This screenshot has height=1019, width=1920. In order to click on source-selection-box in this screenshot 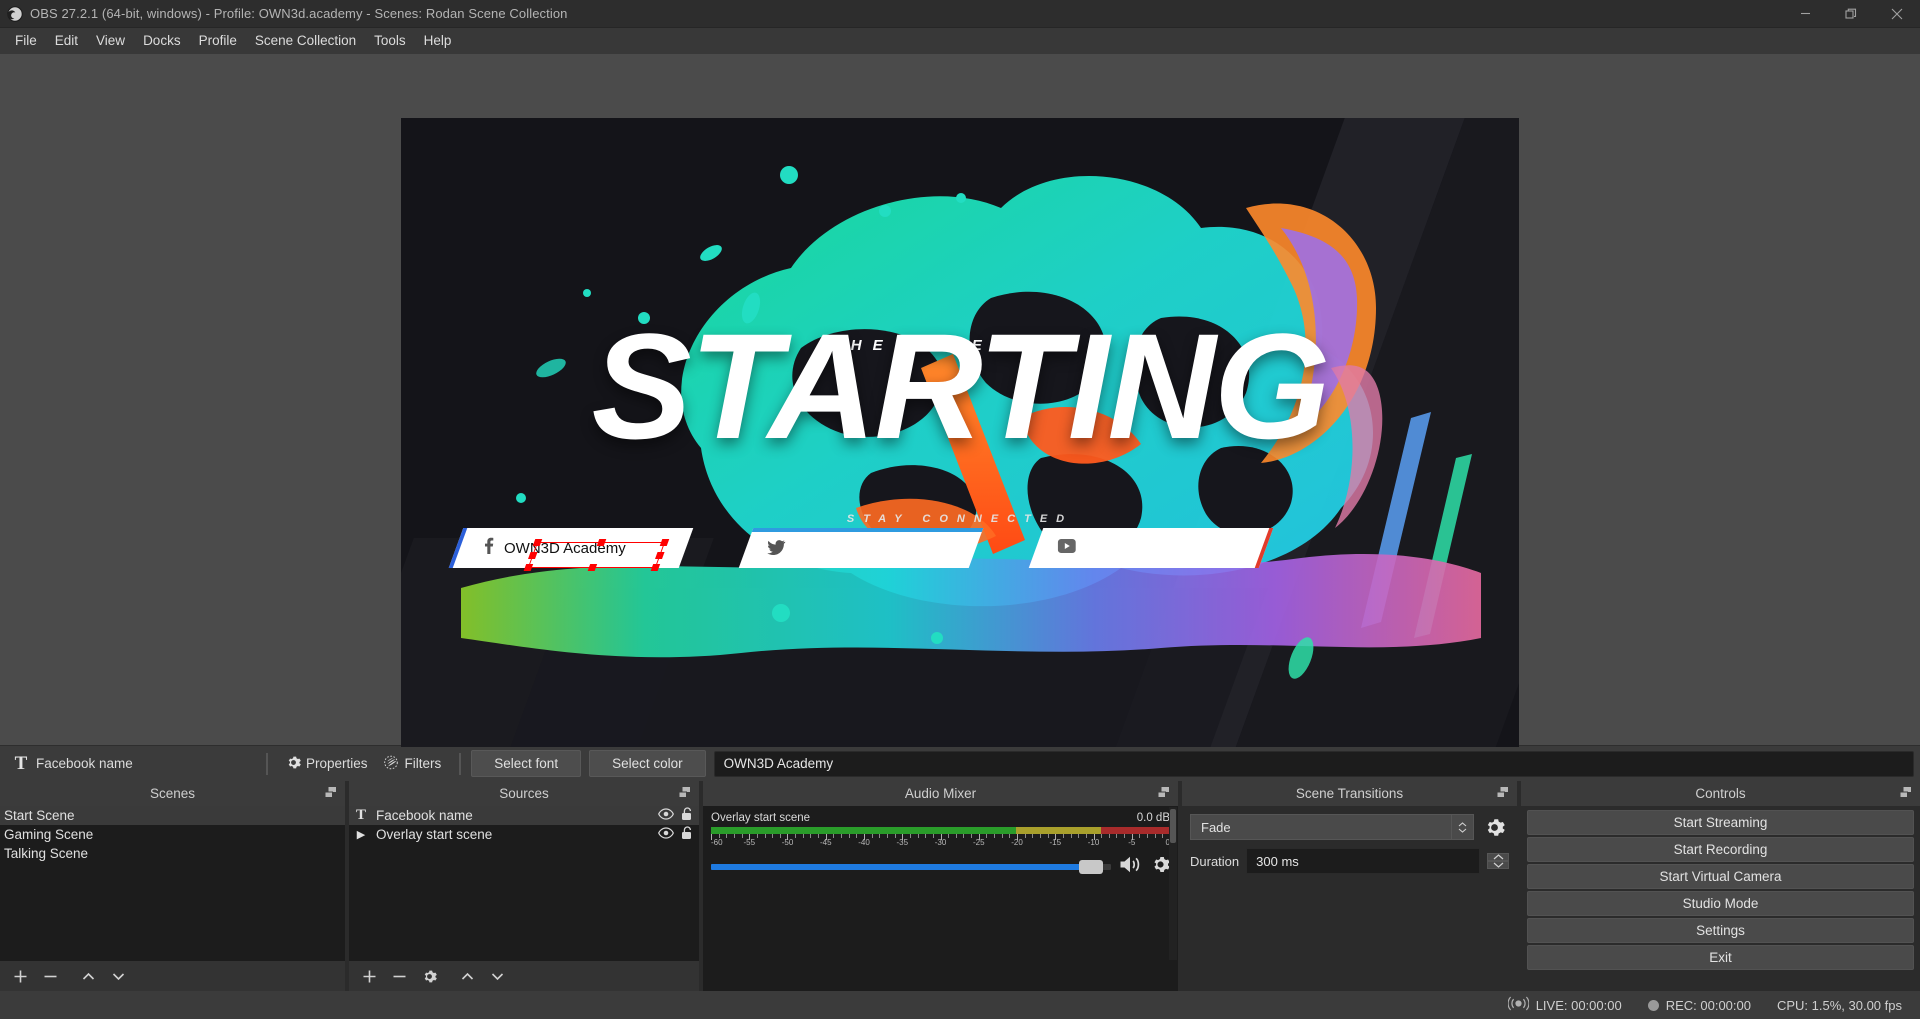, I will do `click(596, 555)`.